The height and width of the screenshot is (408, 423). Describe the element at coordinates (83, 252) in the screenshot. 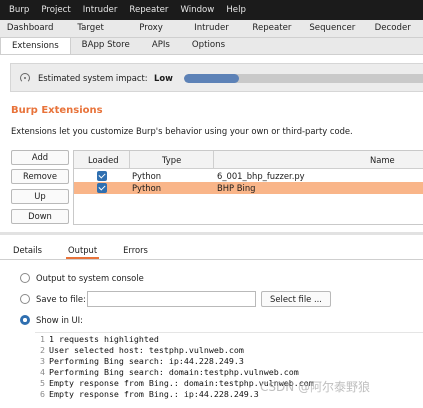

I see `tab-output: Output` at that location.